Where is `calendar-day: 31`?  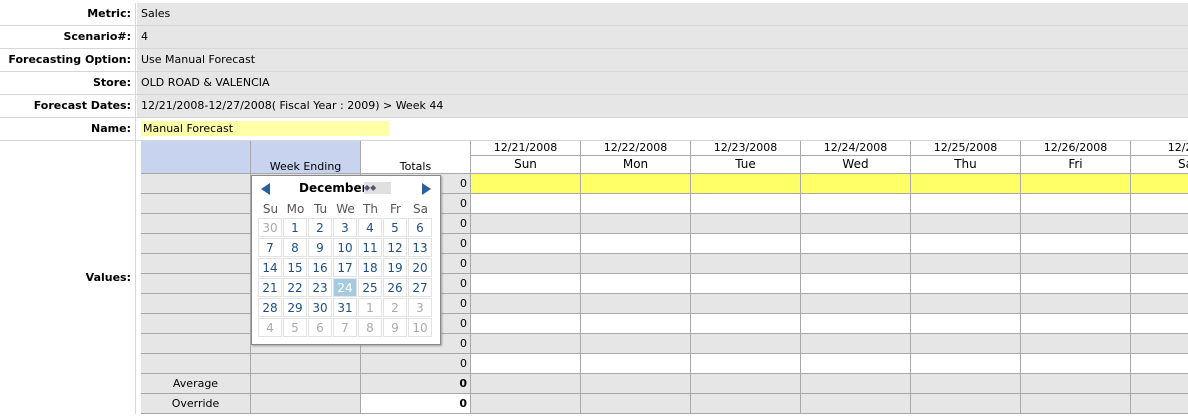 calendar-day: 31 is located at coordinates (345, 307).